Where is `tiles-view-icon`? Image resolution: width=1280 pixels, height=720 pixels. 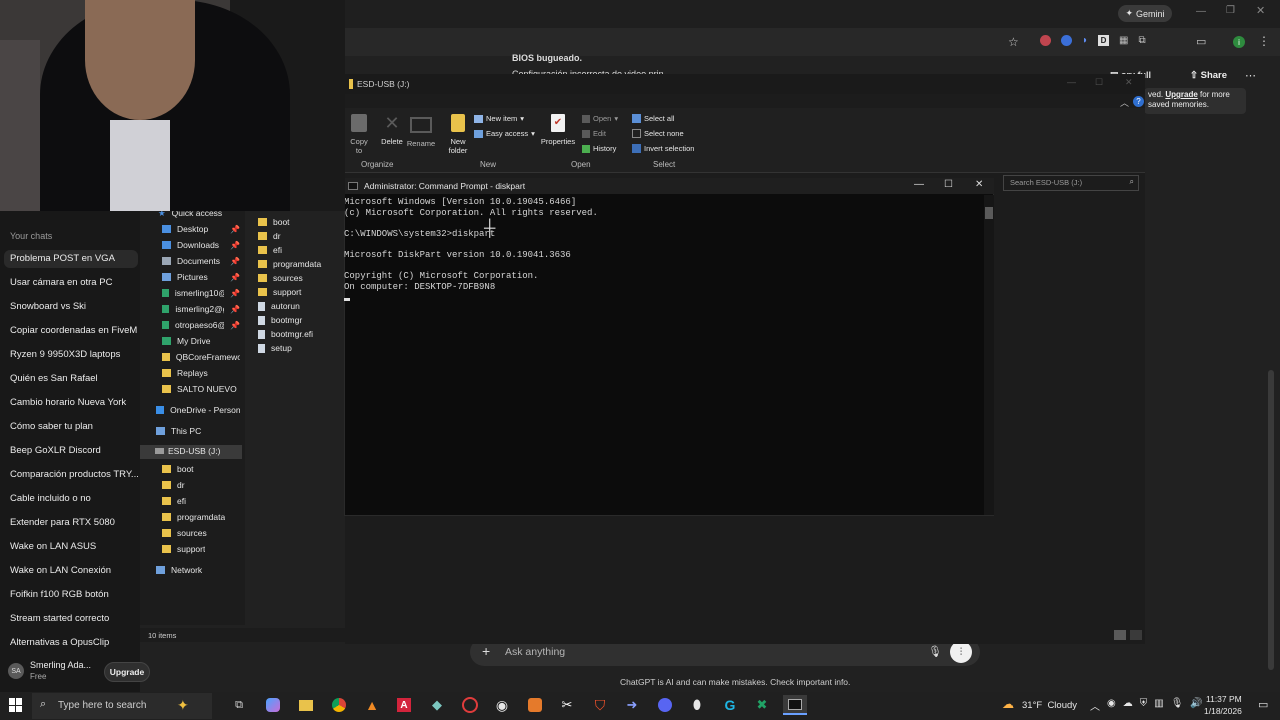
tiles-view-icon is located at coordinates (1136, 635).